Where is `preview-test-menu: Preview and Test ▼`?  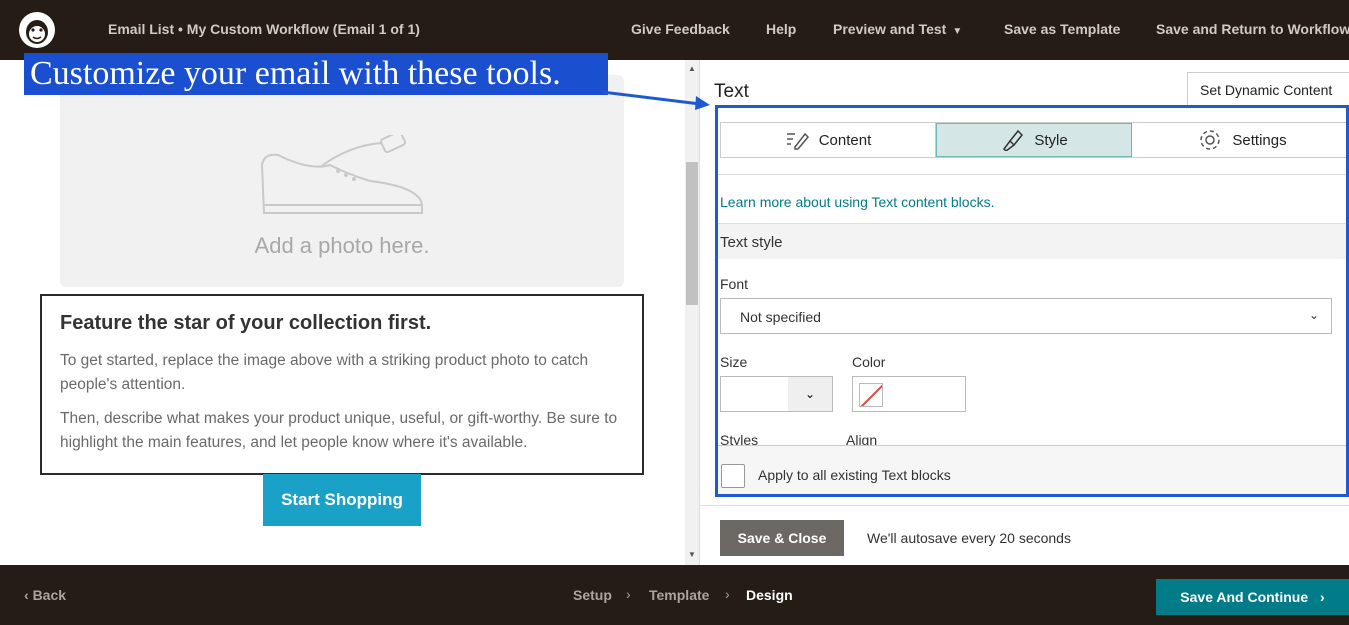
preview-test-menu: Preview and Test ▼ is located at coordinates (897, 29).